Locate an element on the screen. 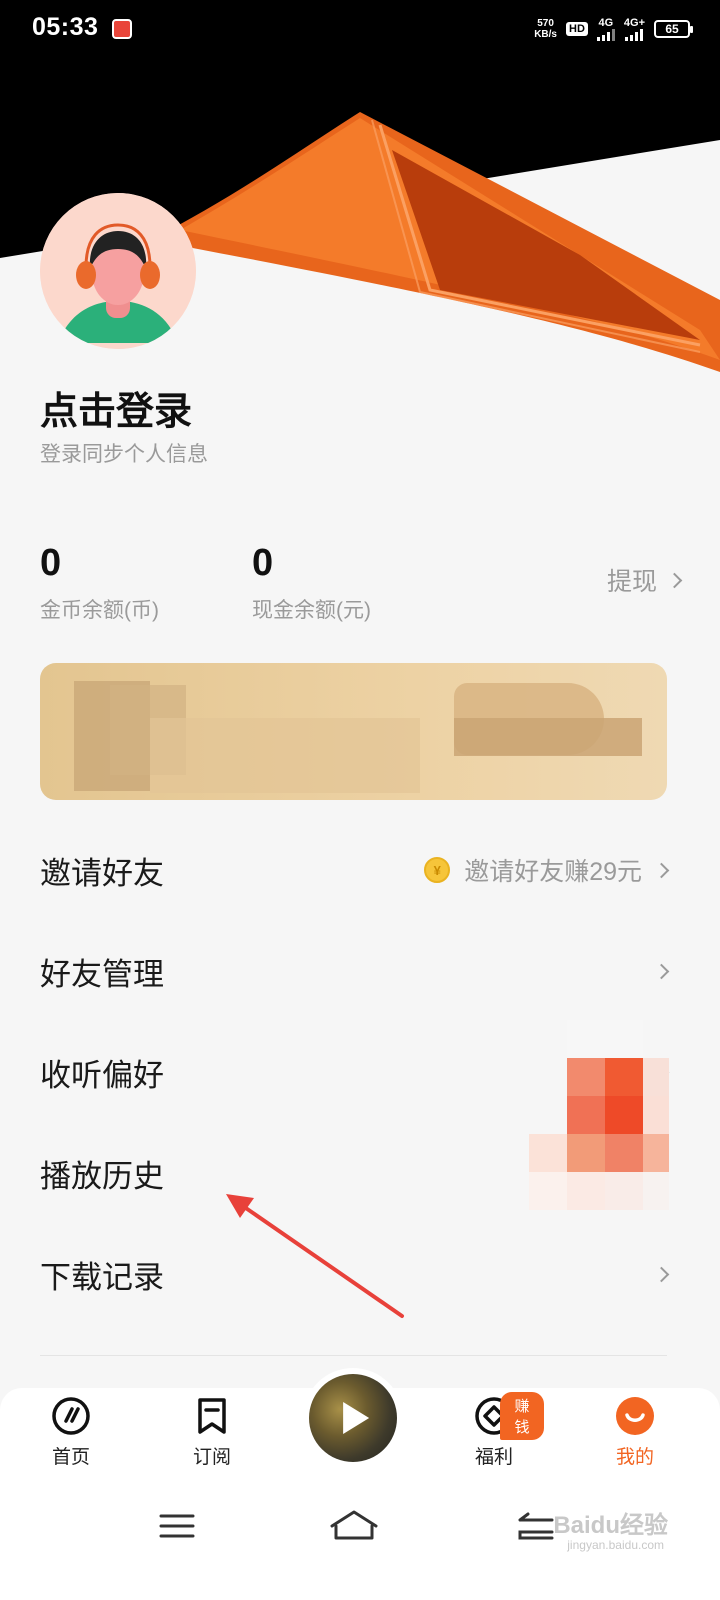  withdraw-button: 提现 is located at coordinates (644, 580).